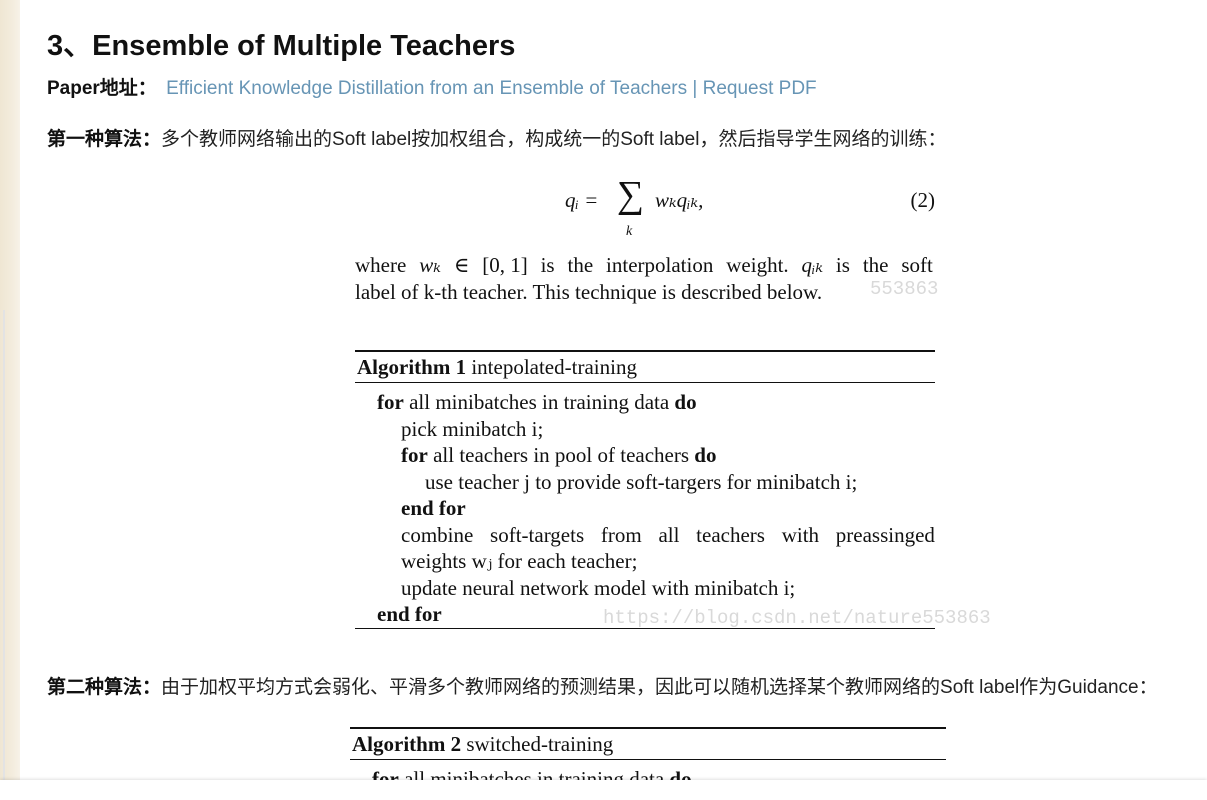  I want to click on bottom-toolbar-edge, so click(603, 790).